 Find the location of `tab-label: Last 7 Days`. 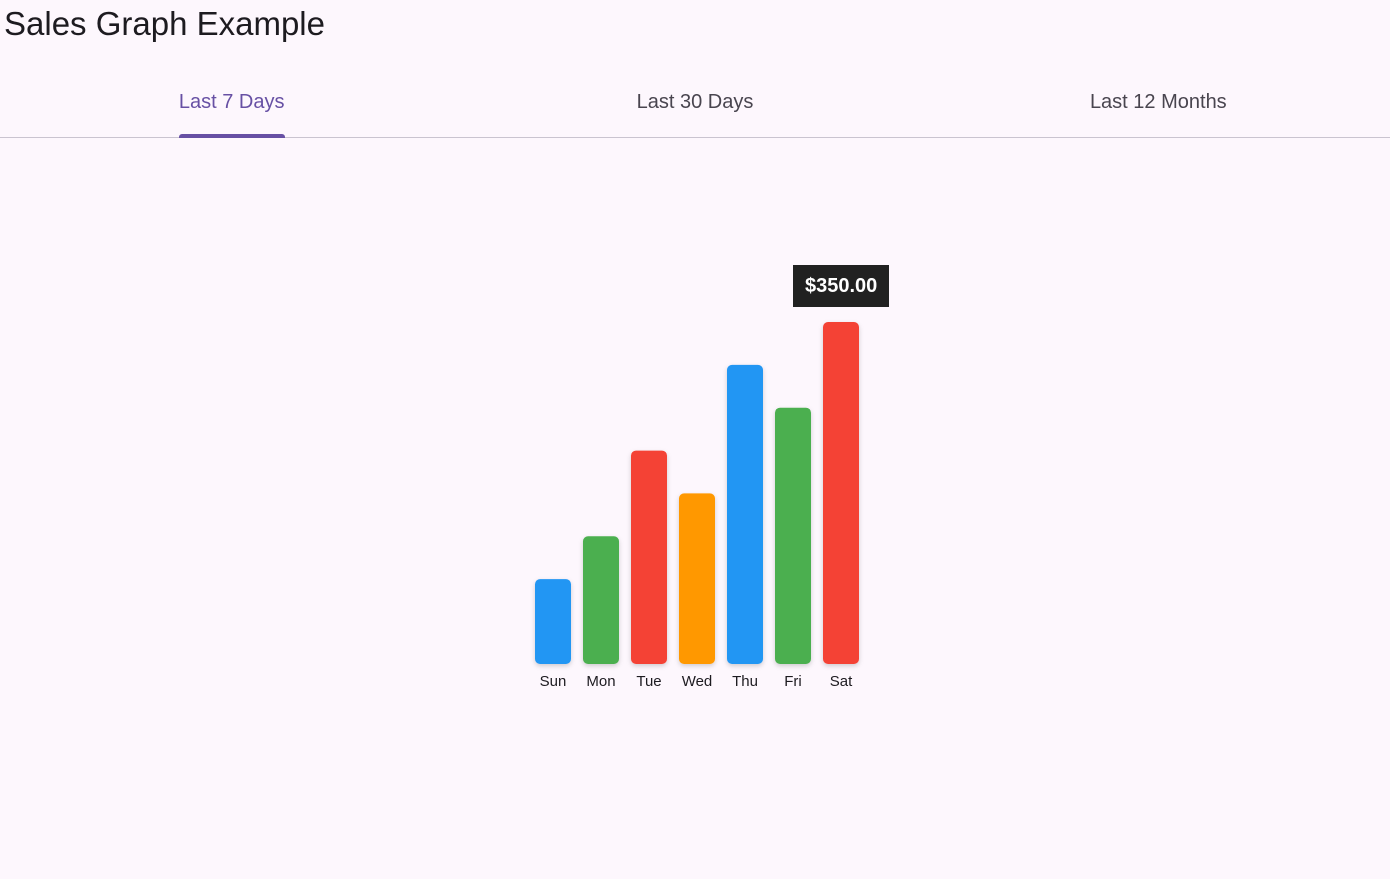

tab-label: Last 7 Days is located at coordinates (231, 102).